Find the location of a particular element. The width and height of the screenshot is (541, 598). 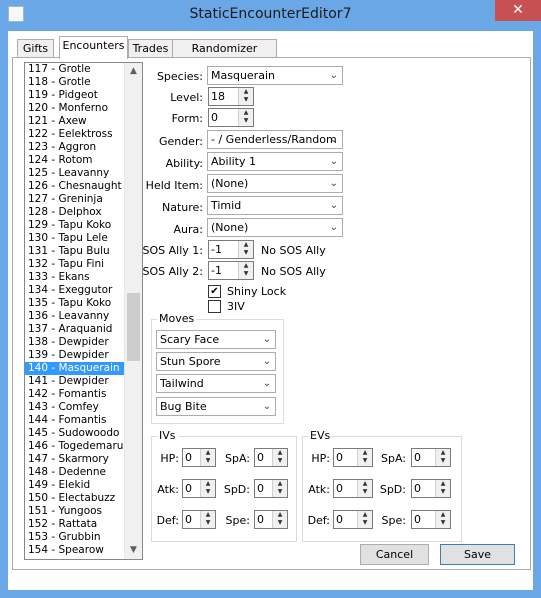

shiny-lock-checkbox: ✔ is located at coordinates (214, 291).